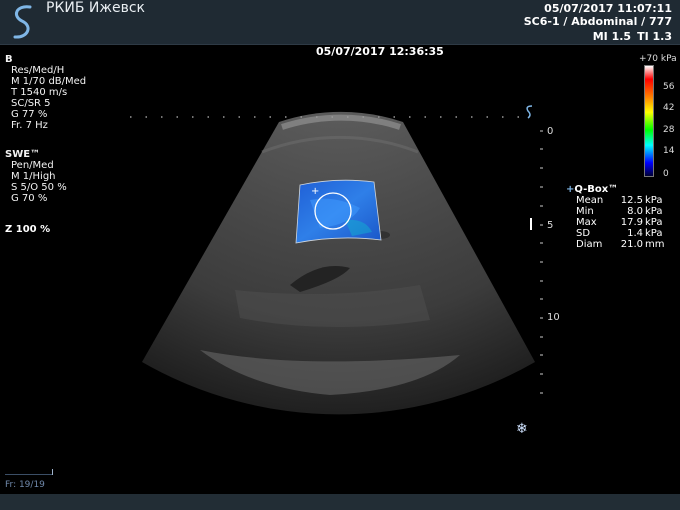 This screenshot has height=510, width=680. What do you see at coordinates (583, 233) in the screenshot?
I see `stat-name: SD` at bounding box center [583, 233].